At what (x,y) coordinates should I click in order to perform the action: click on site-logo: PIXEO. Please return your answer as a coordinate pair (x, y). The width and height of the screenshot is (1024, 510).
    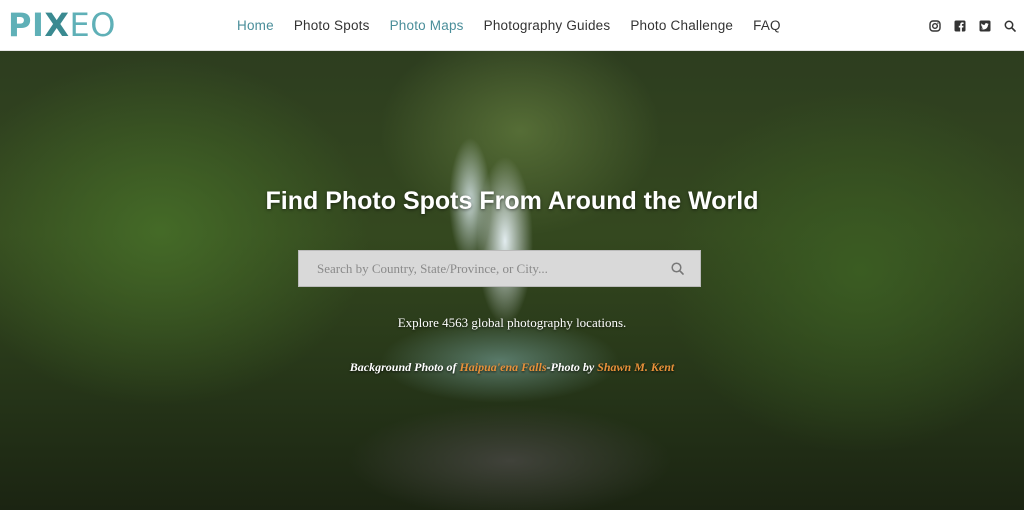
    Looking at the image, I should click on (62, 25).